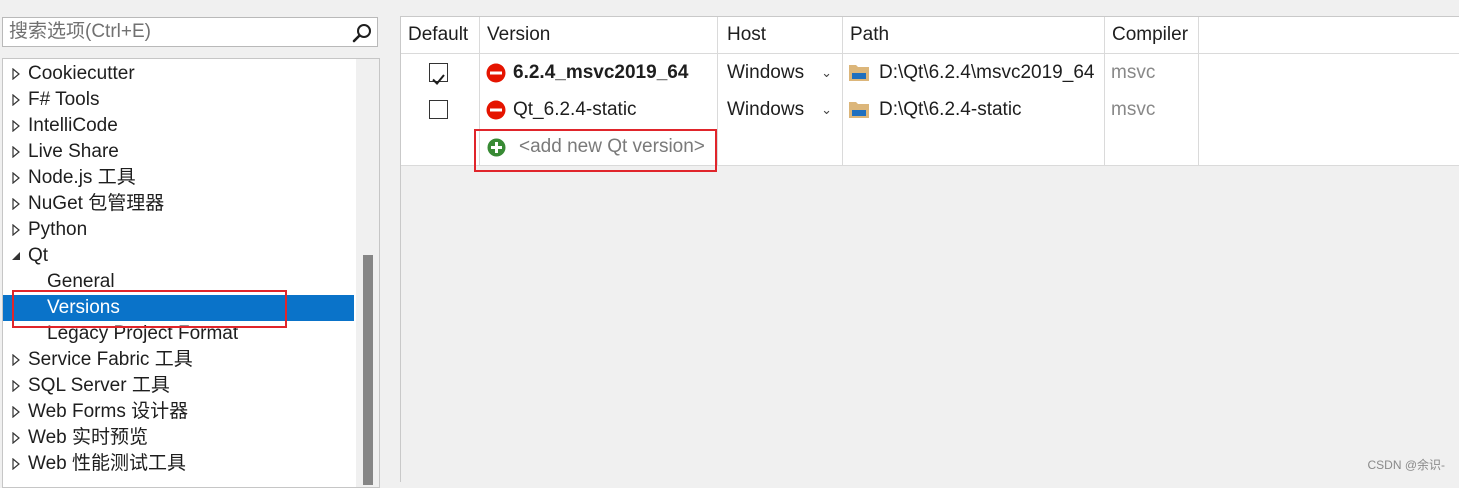 The width and height of the screenshot is (1459, 488). Describe the element at coordinates (950, 109) in the screenshot. I see `path-value: D:\Qt\6.2.4-static` at that location.